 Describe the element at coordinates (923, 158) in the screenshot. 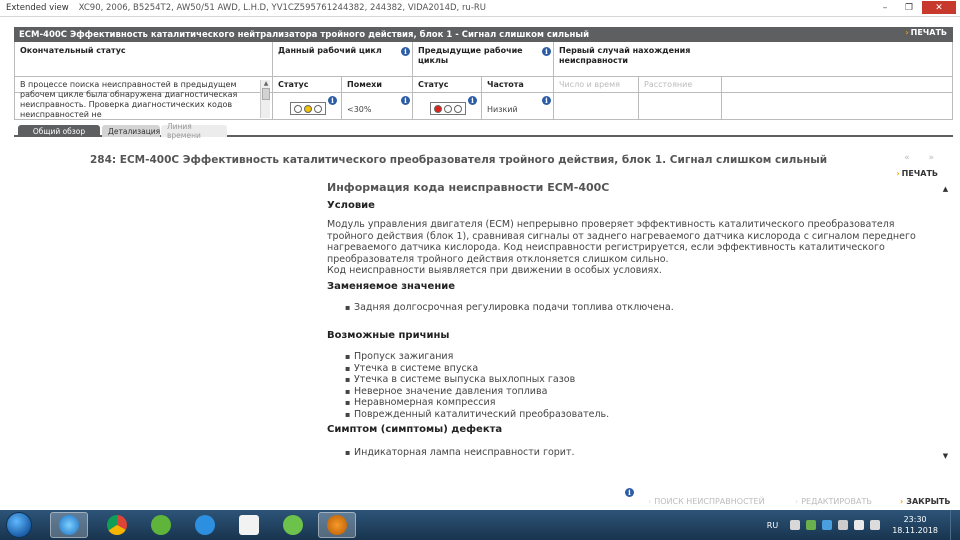

I see `page-nav-arrows: « »` at that location.